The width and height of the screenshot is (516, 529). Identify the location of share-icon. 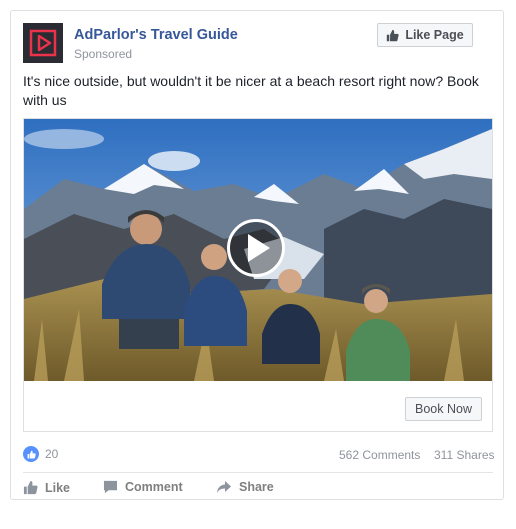
(224, 487).